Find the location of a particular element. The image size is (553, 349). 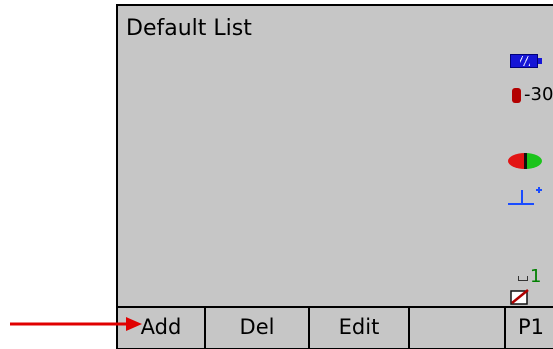

status-column: -30 1 is located at coordinates (529, 156).